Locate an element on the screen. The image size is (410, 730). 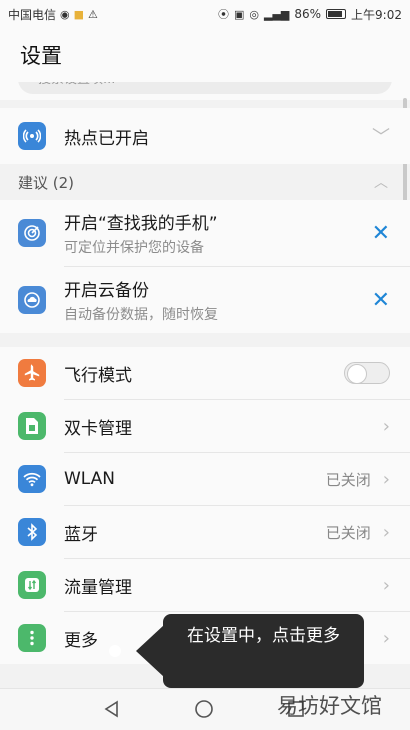
camera-icon: ◉ is located at coordinates (65, 14).